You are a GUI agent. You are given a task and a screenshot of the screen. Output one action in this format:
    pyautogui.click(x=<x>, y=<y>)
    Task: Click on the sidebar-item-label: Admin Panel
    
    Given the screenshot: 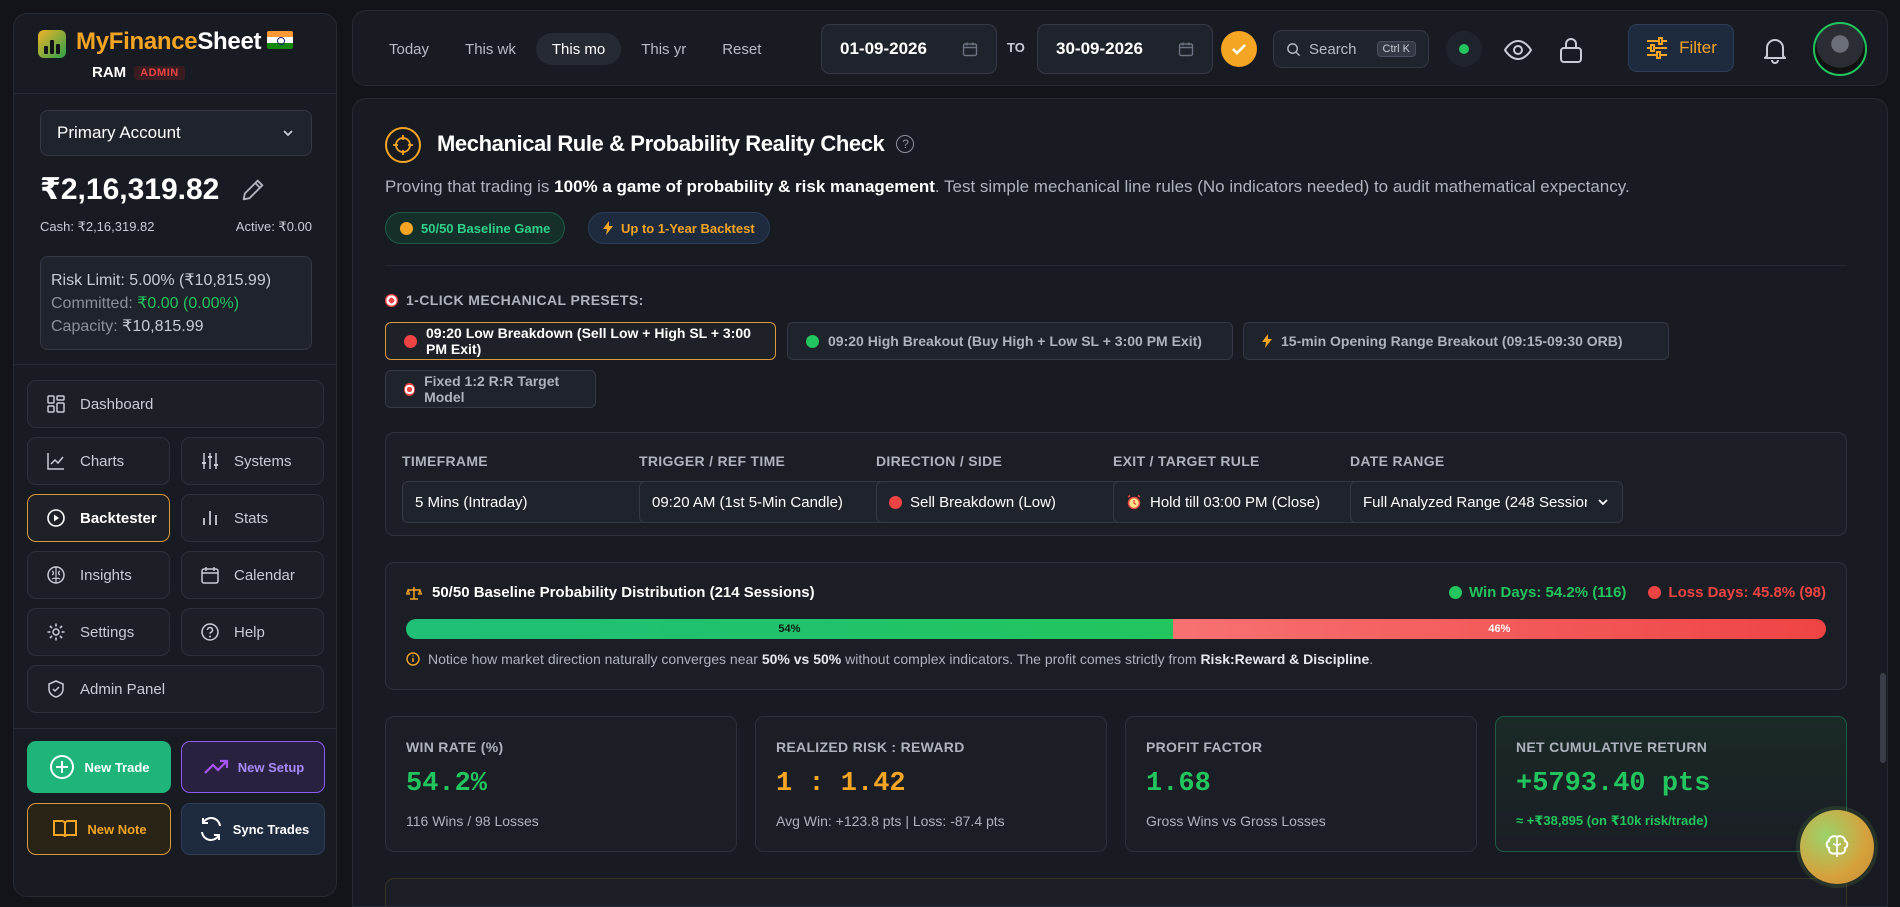 What is the action you would take?
    pyautogui.click(x=123, y=689)
    